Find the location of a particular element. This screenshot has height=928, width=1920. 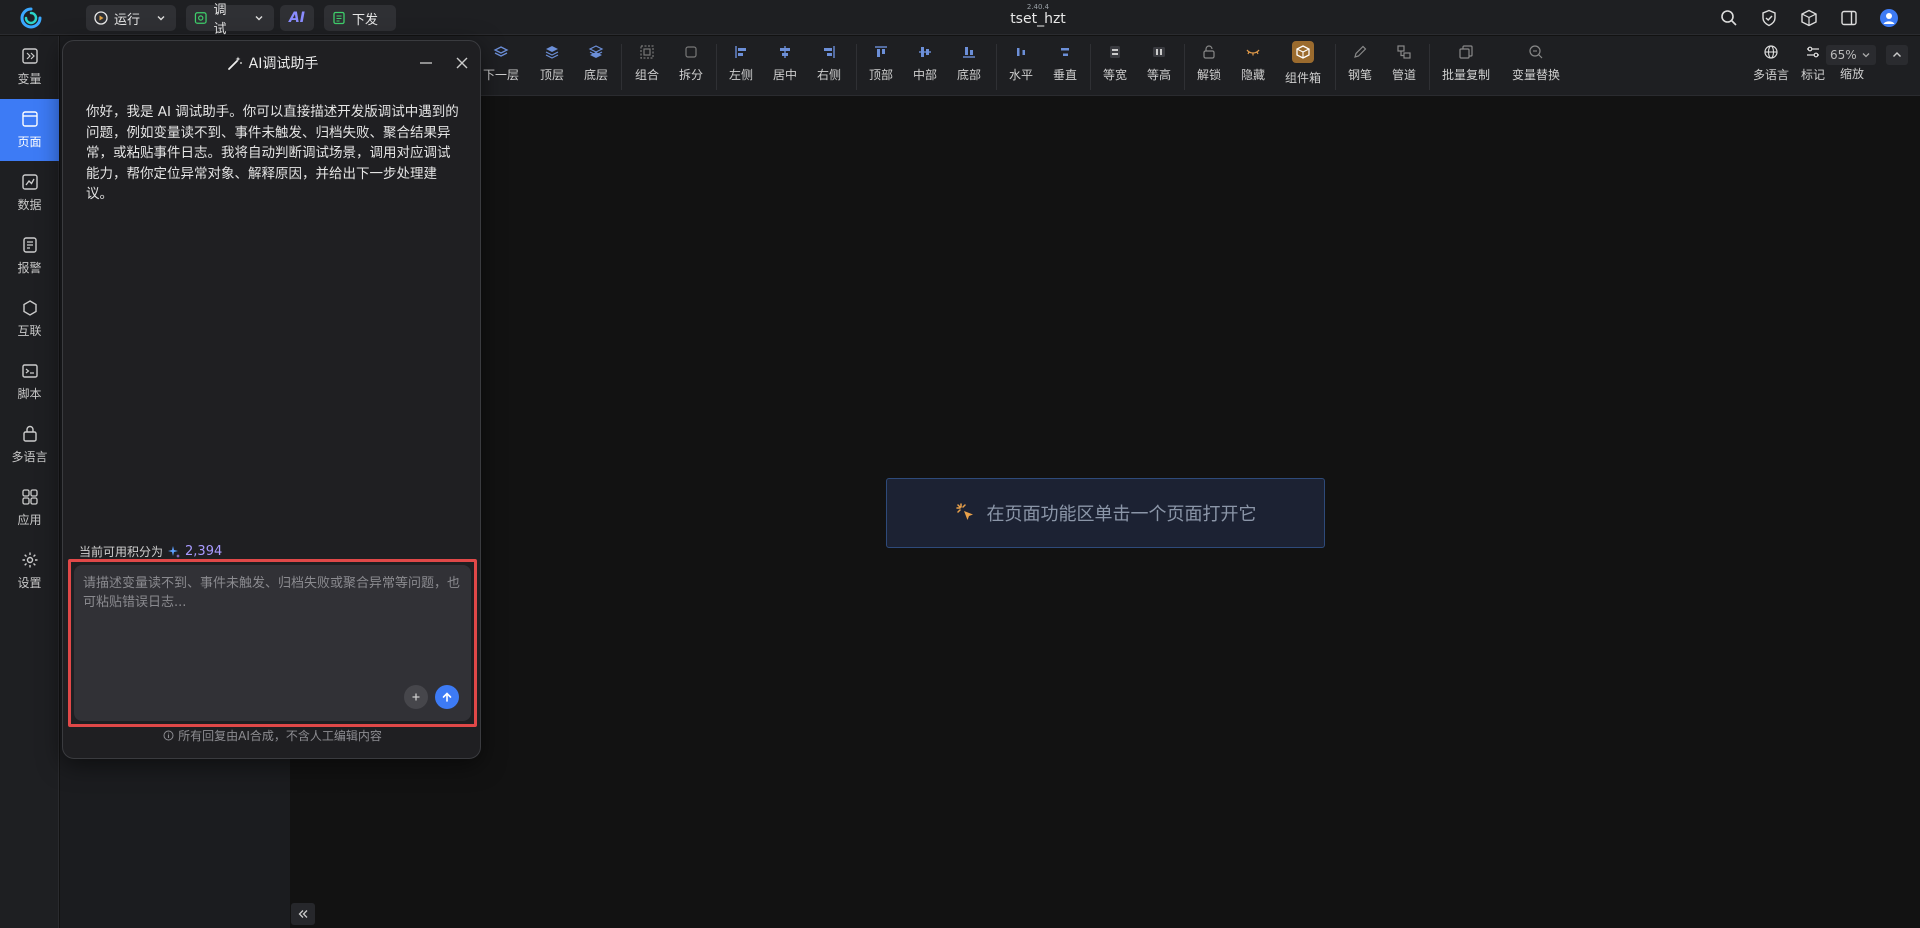

tool-label: 中部 is located at coordinates (925, 75).